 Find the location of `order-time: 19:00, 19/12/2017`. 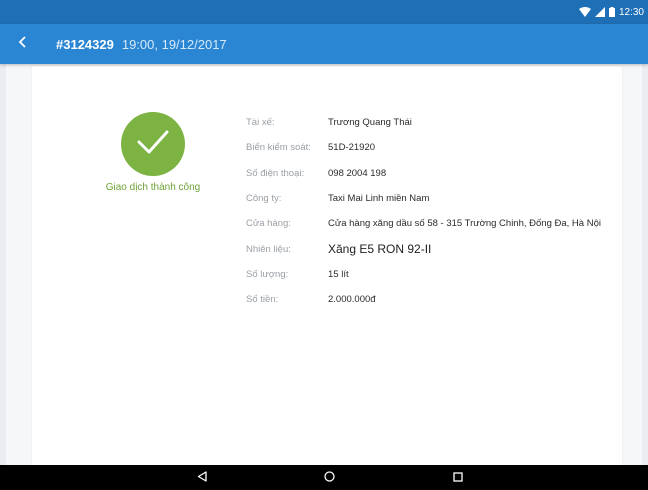

order-time: 19:00, 19/12/2017 is located at coordinates (174, 44).